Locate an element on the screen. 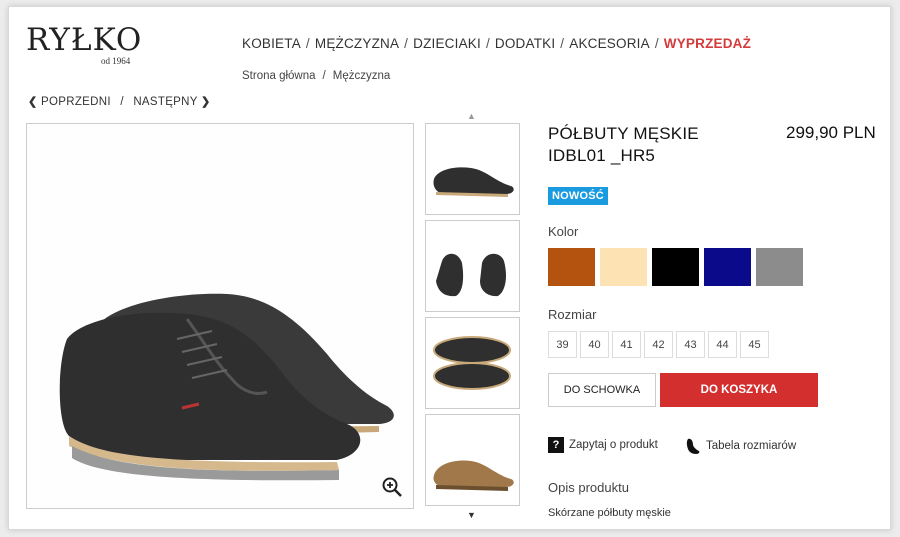 The image size is (900, 537). size-option: 42 is located at coordinates (658, 344).